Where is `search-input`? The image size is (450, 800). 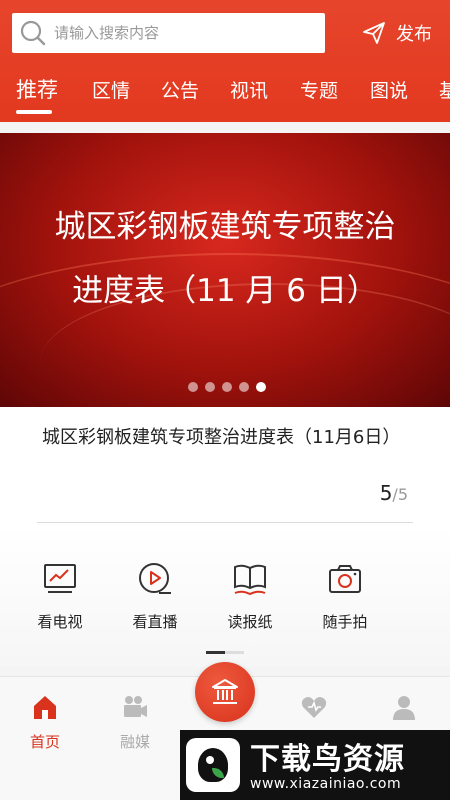 search-input is located at coordinates (174, 33).